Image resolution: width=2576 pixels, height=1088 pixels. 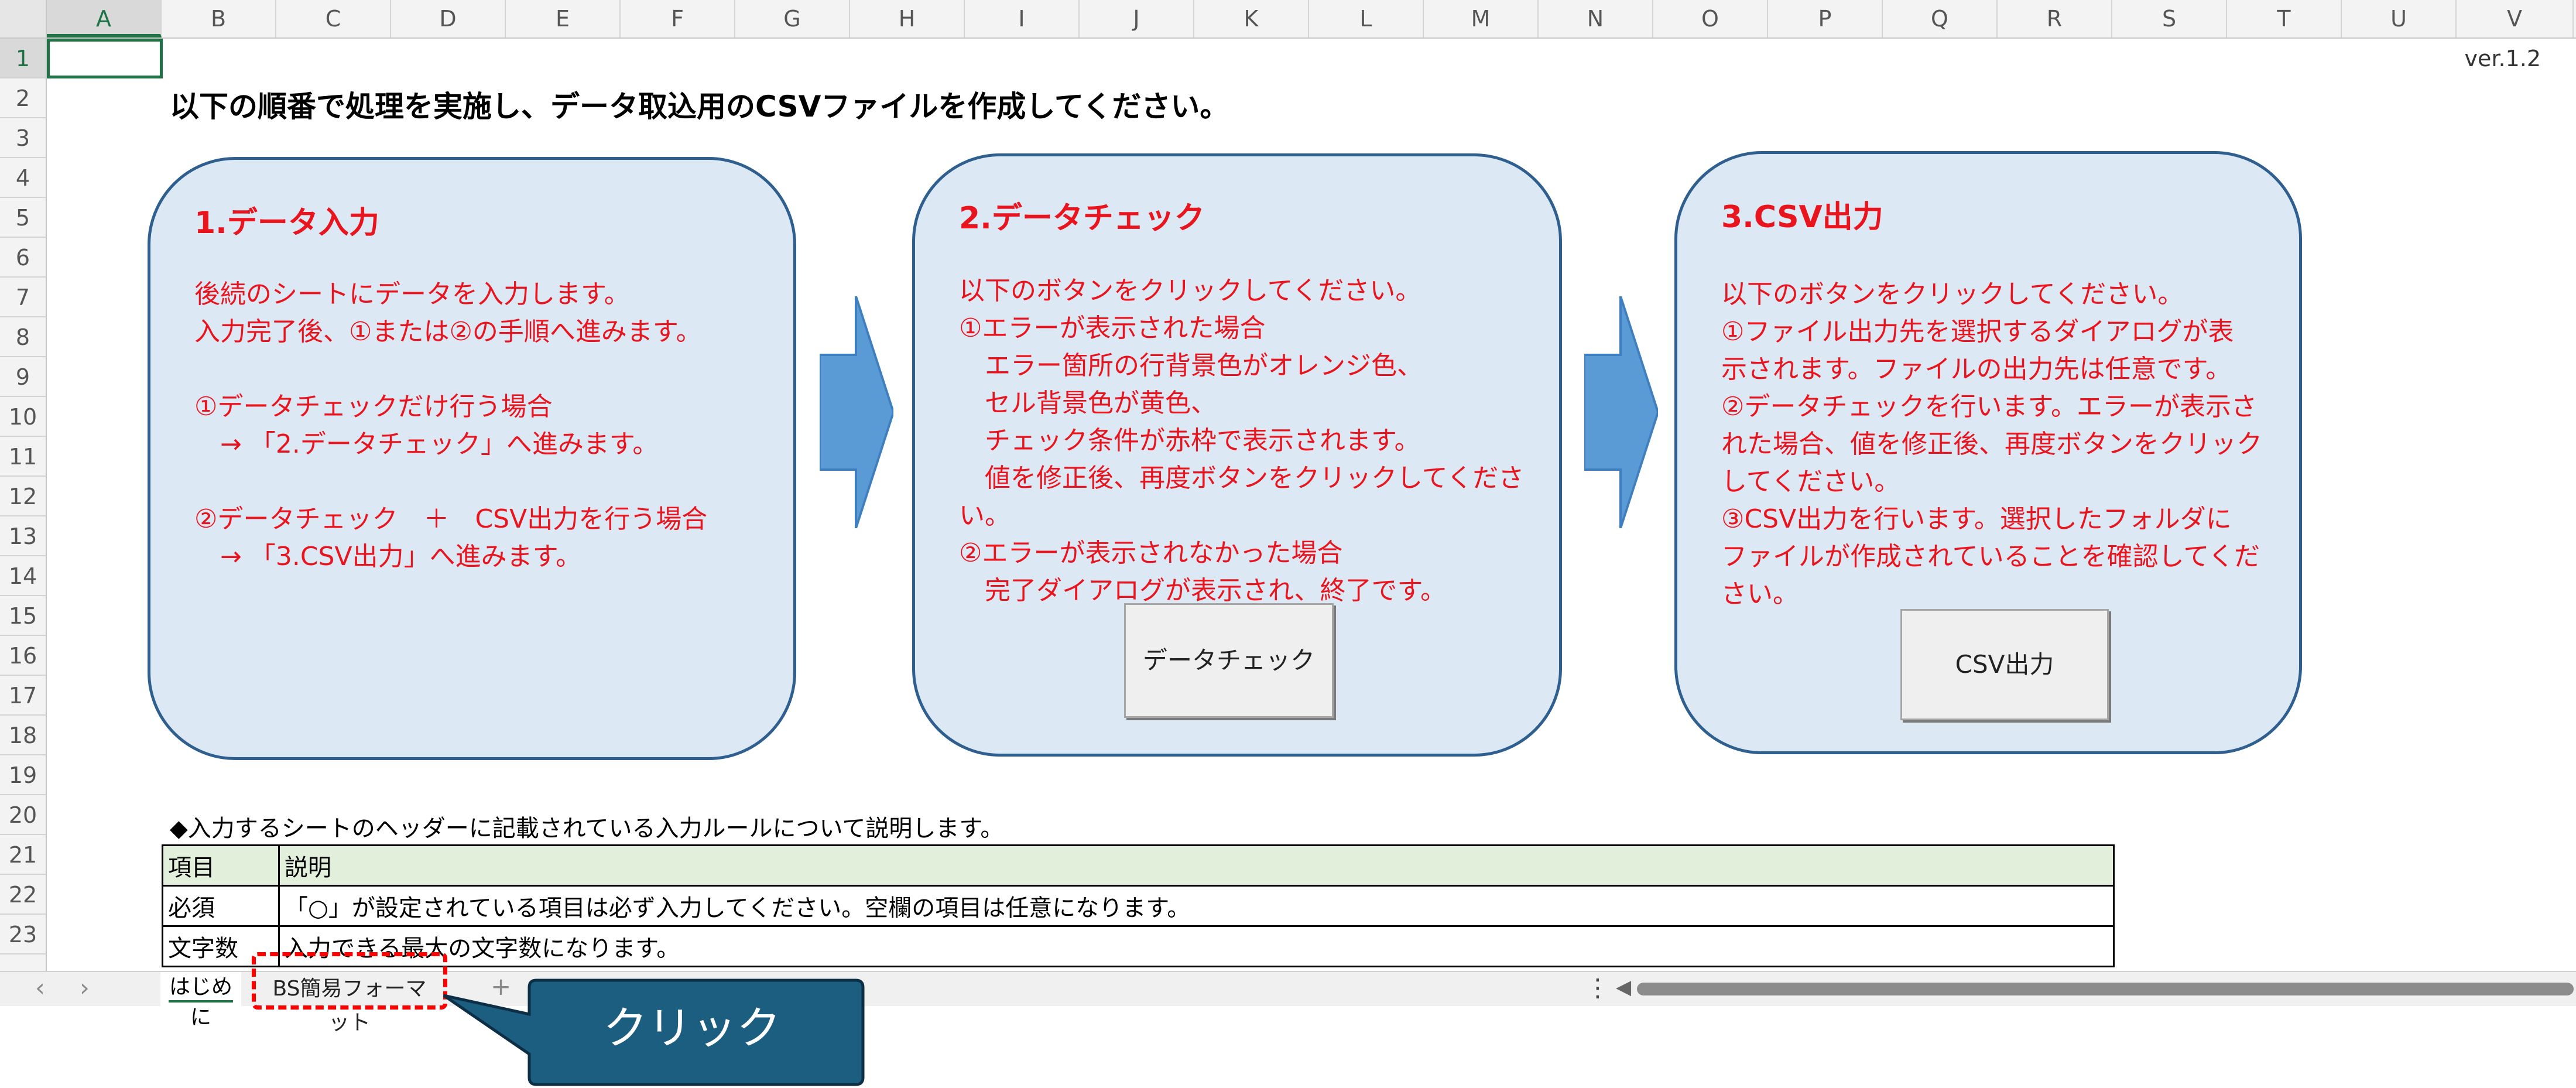 I want to click on card-line: ①データチェックだけ行う場合, so click(x=373, y=407).